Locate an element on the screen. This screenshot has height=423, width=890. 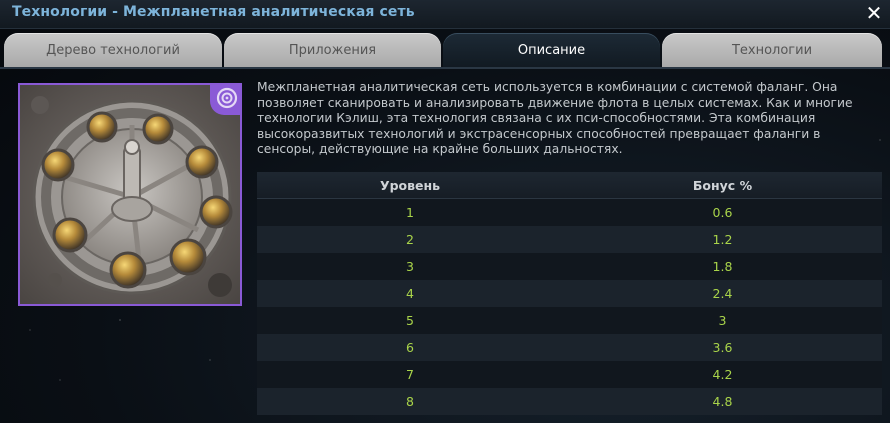
bonus-cell: 4.8 is located at coordinates (722, 401).